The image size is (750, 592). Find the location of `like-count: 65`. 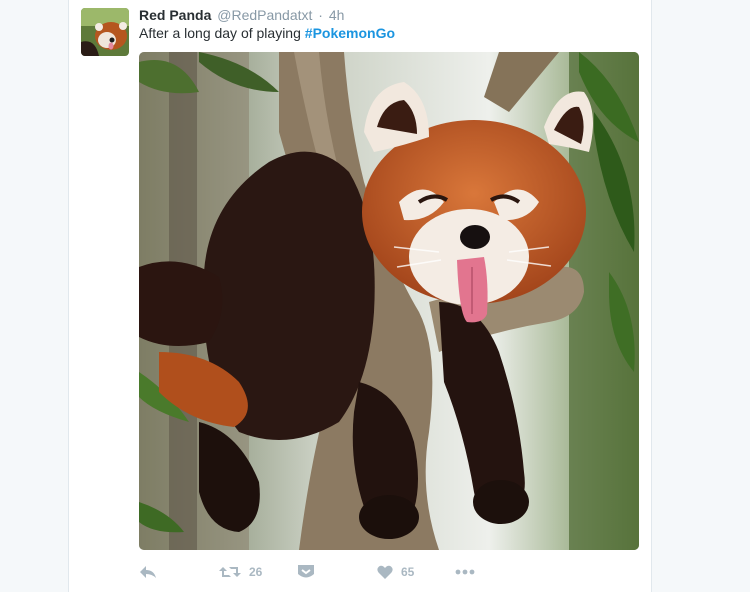

like-count: 65 is located at coordinates (408, 572).